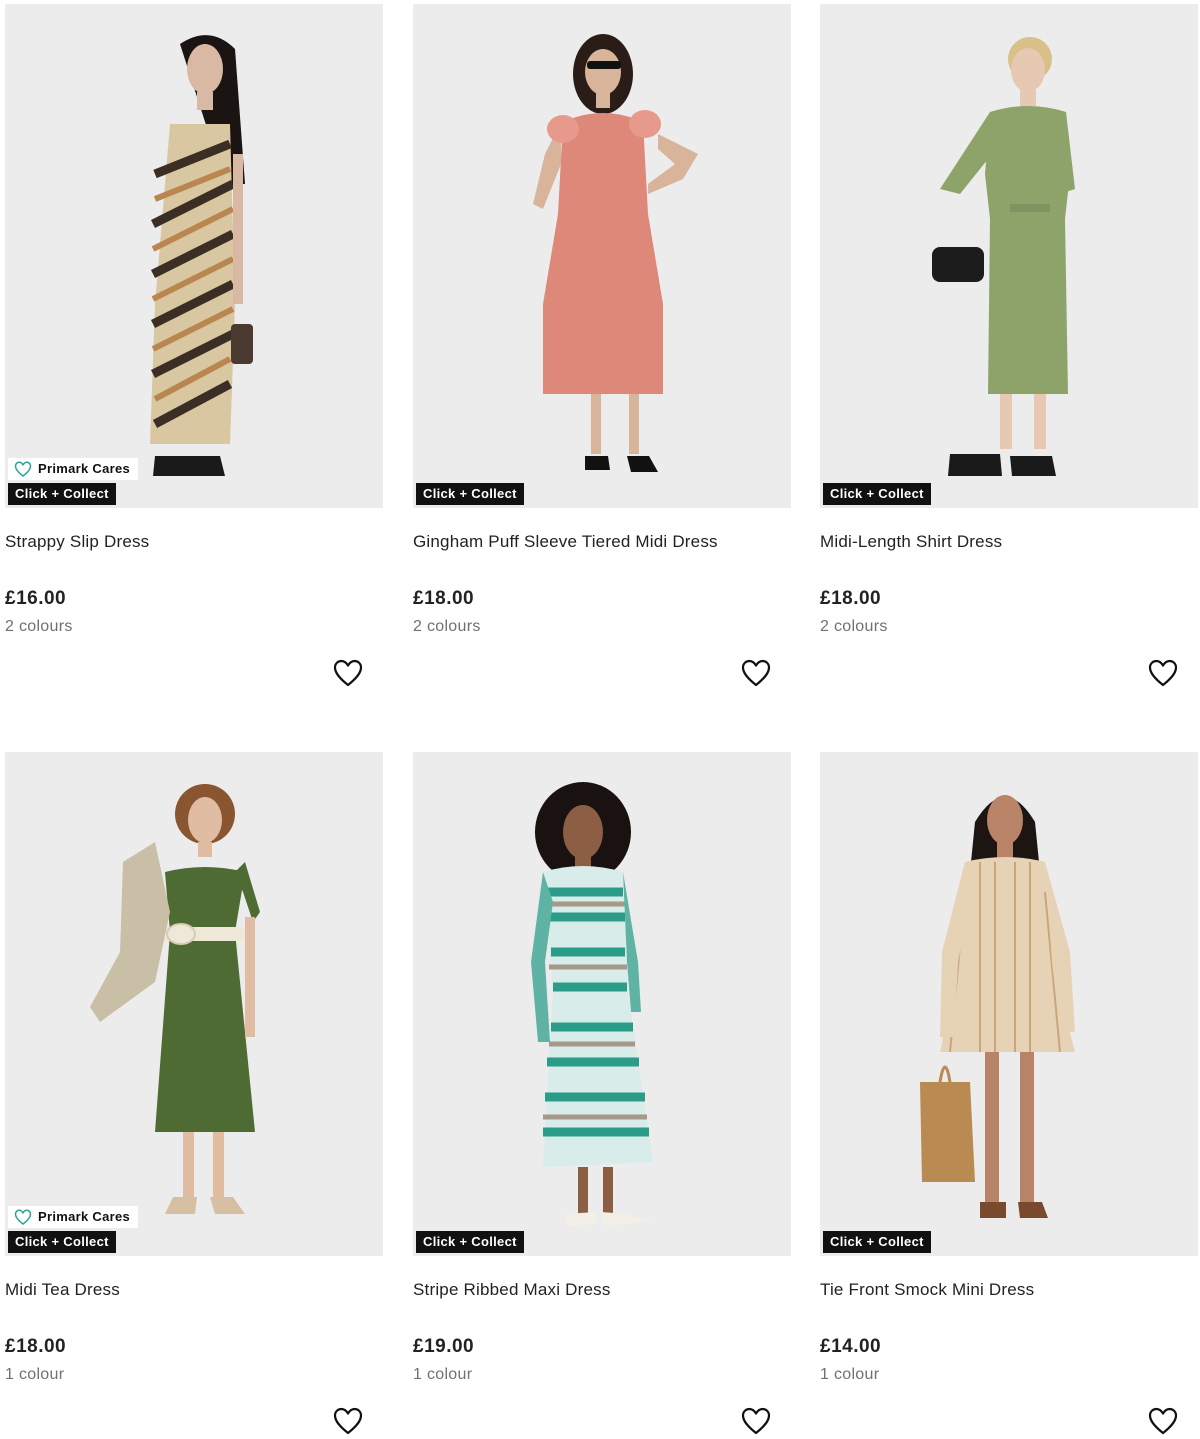 This screenshot has height=1439, width=1200. Describe the element at coordinates (1009, 542) in the screenshot. I see `product-title: Midi-Length Shirt Dress` at that location.